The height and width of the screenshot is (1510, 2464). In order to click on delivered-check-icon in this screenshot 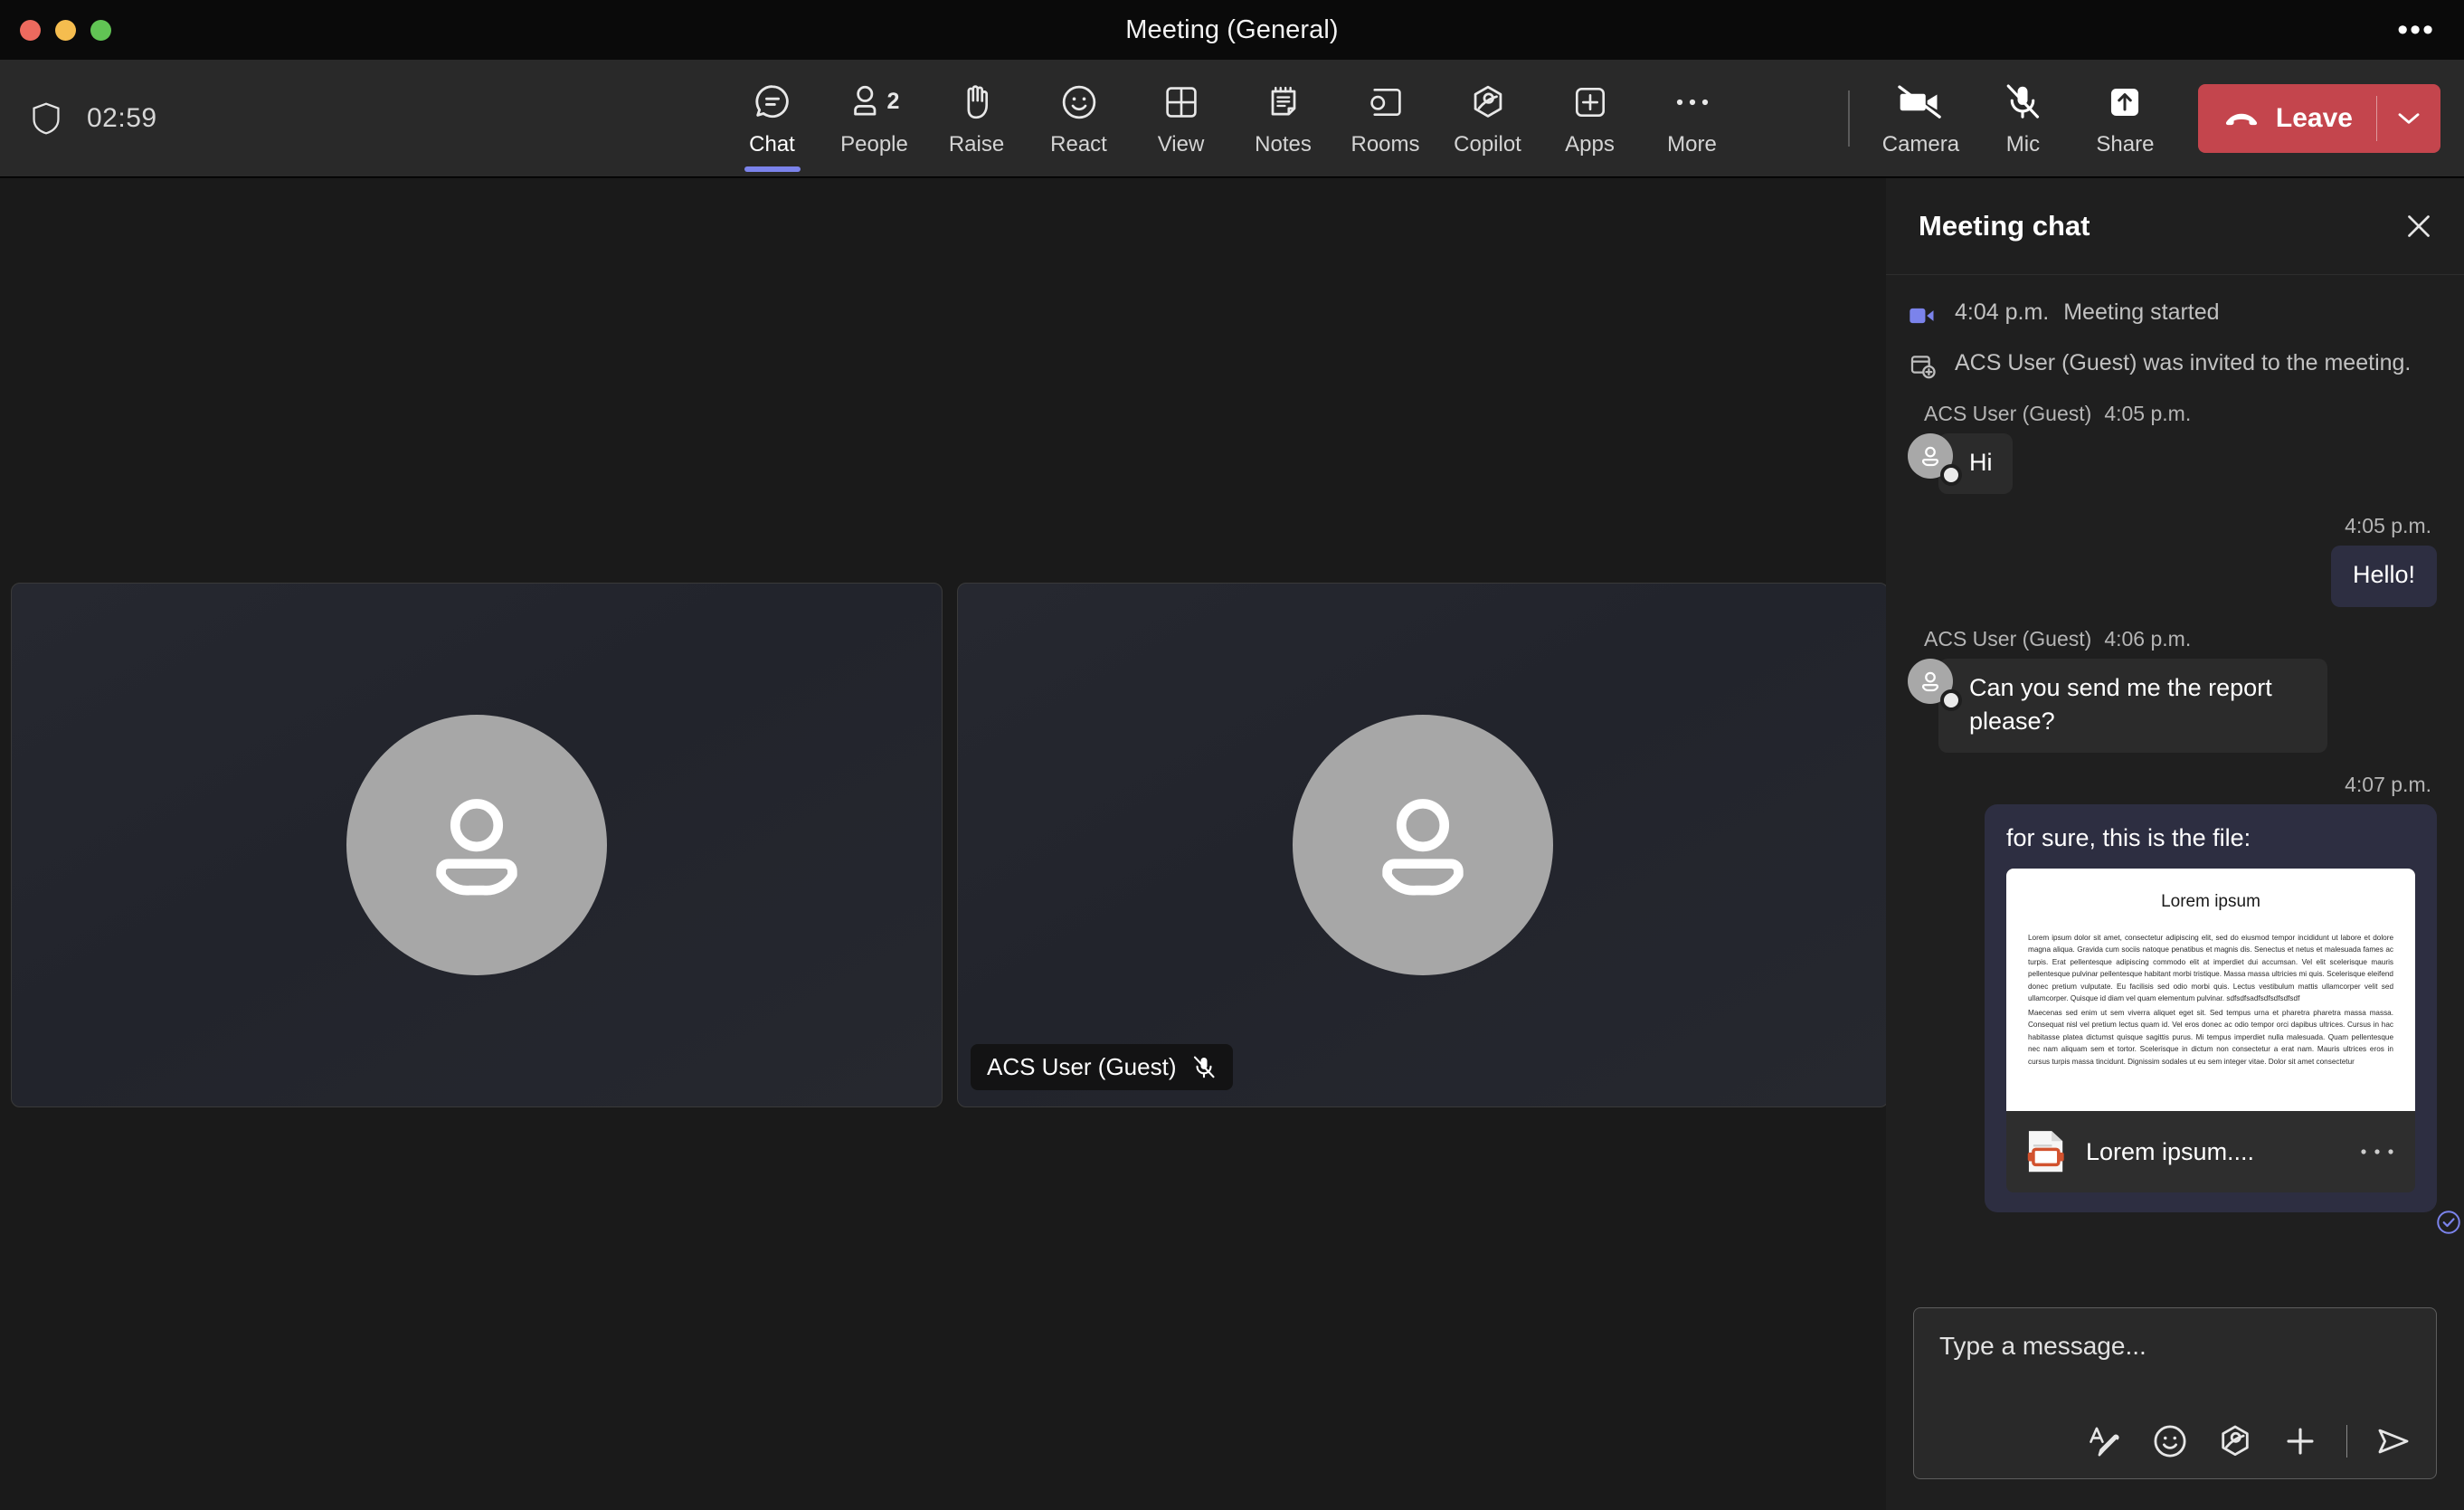, I will do `click(2449, 1222)`.